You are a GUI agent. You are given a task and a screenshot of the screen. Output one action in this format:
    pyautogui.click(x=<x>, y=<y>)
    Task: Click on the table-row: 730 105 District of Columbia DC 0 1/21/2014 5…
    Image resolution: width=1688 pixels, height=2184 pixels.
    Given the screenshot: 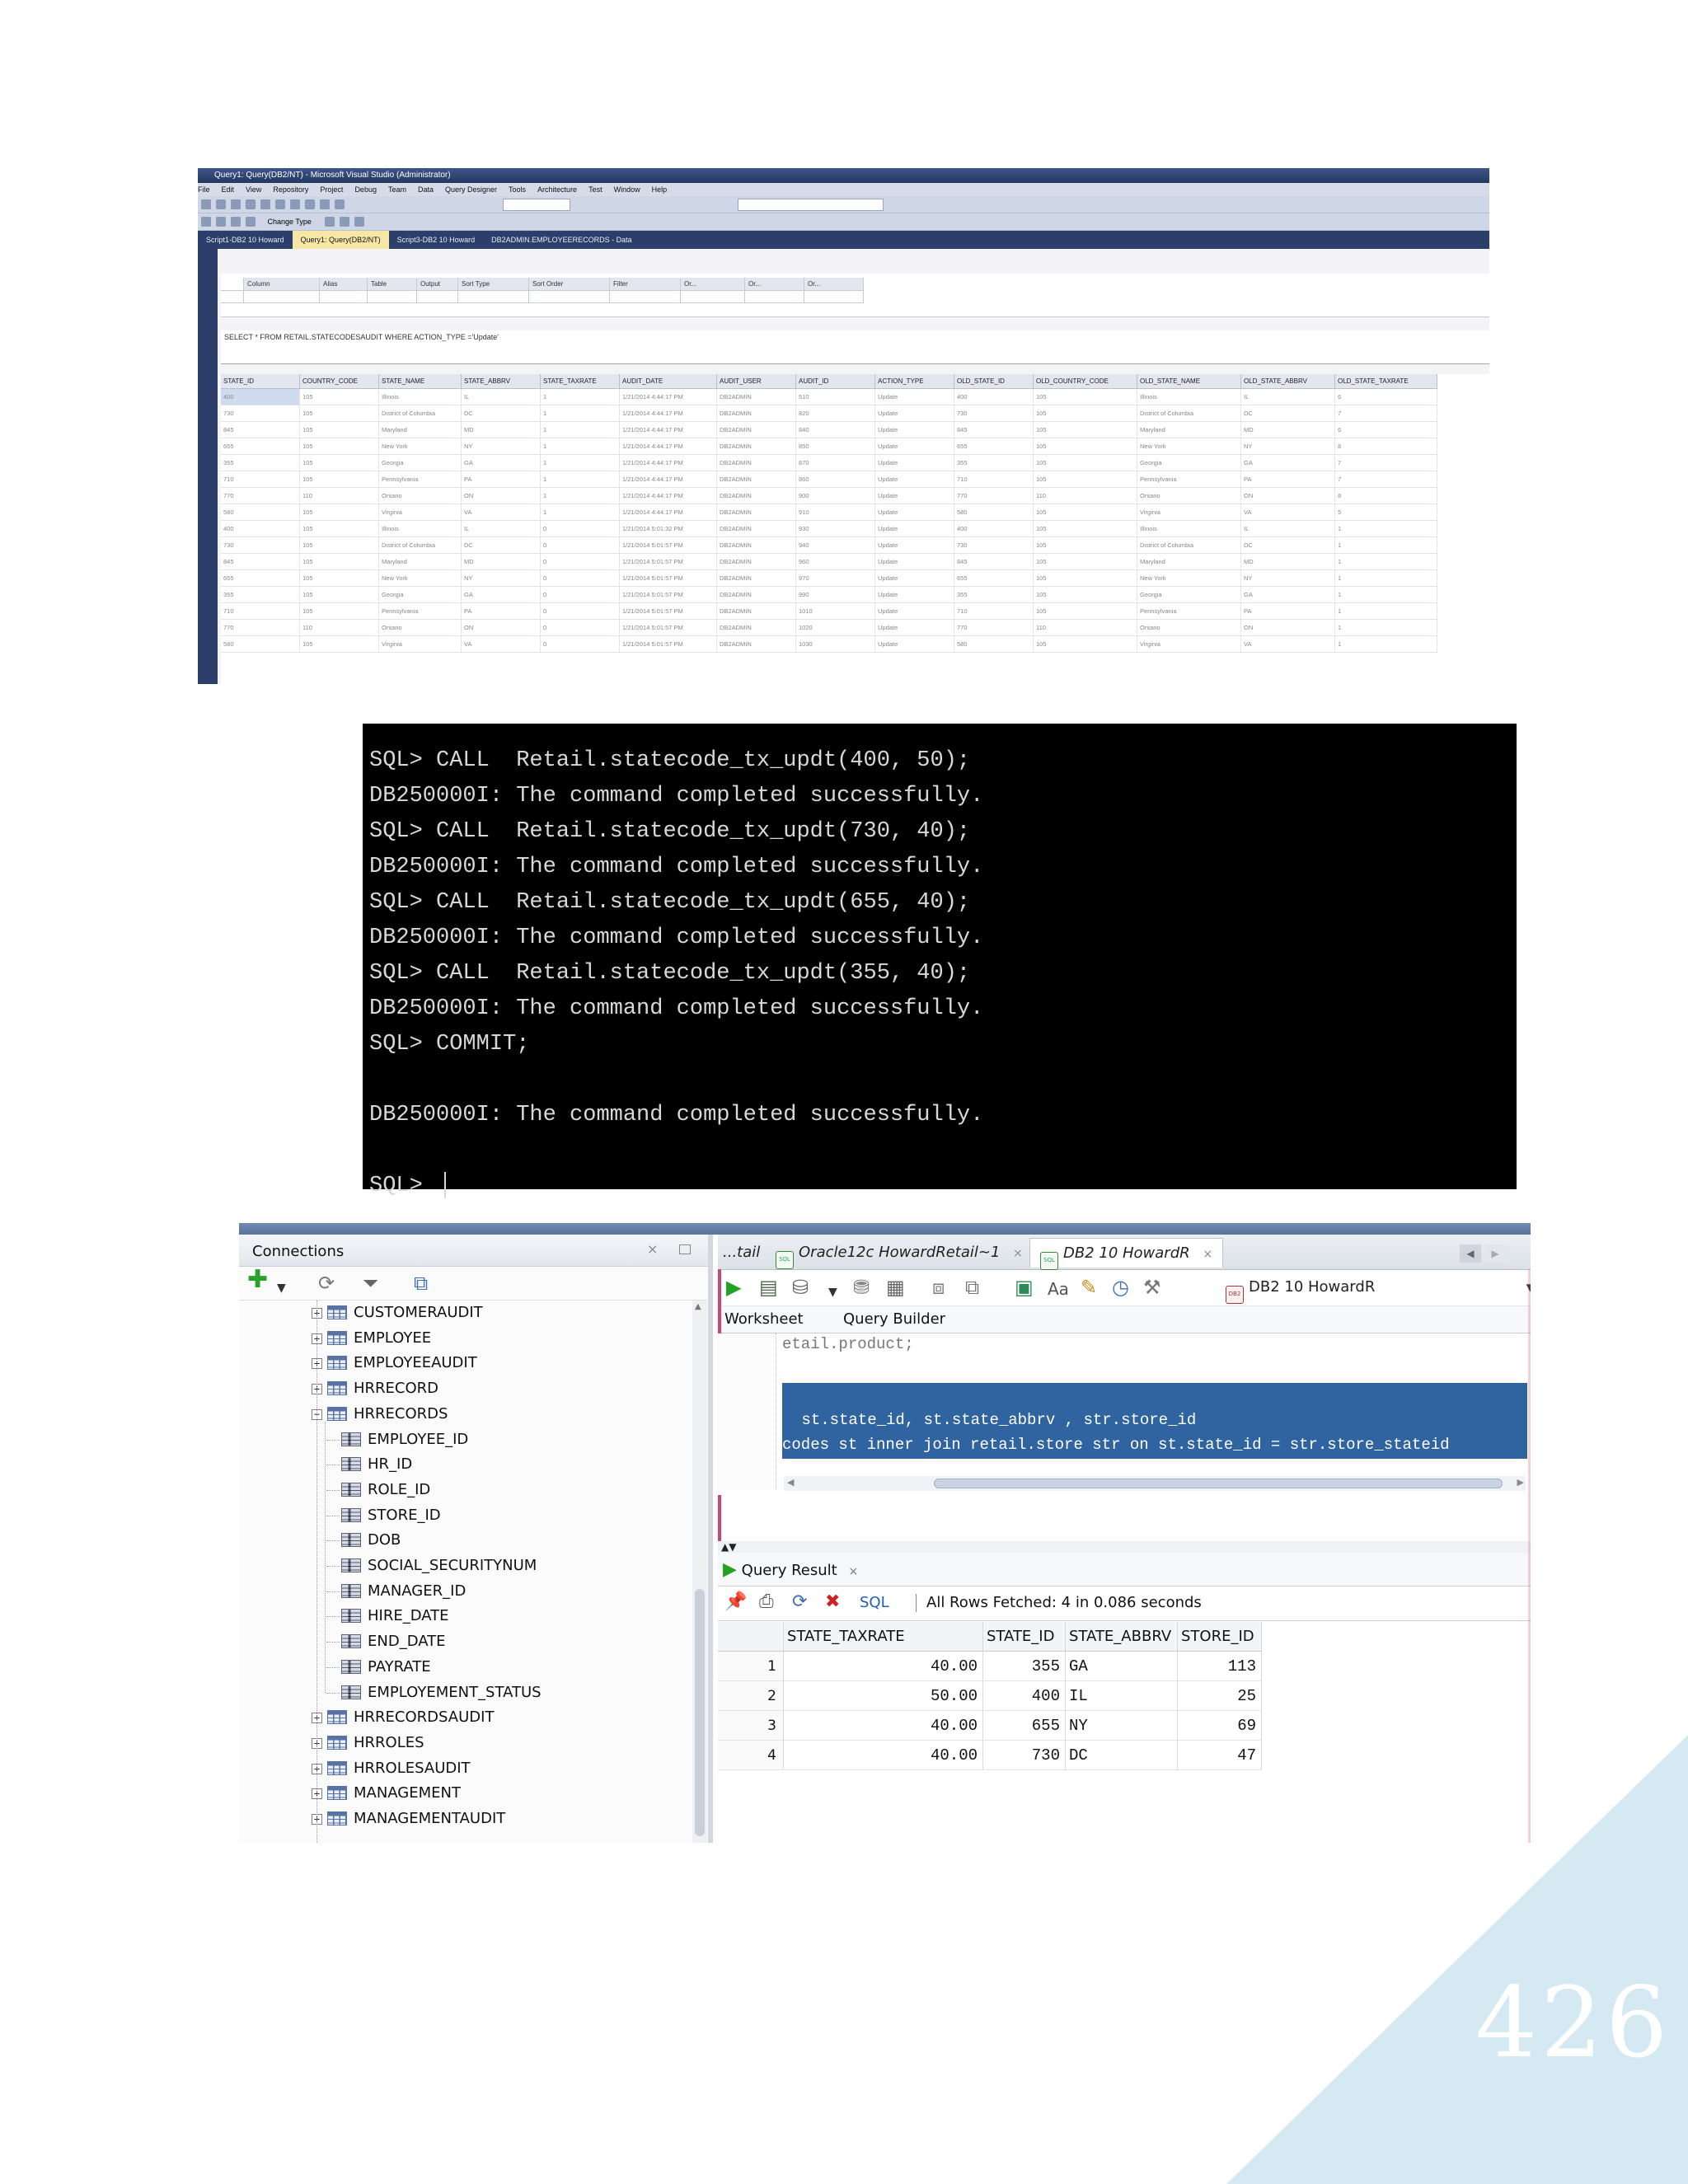 What is the action you would take?
    pyautogui.click(x=829, y=545)
    